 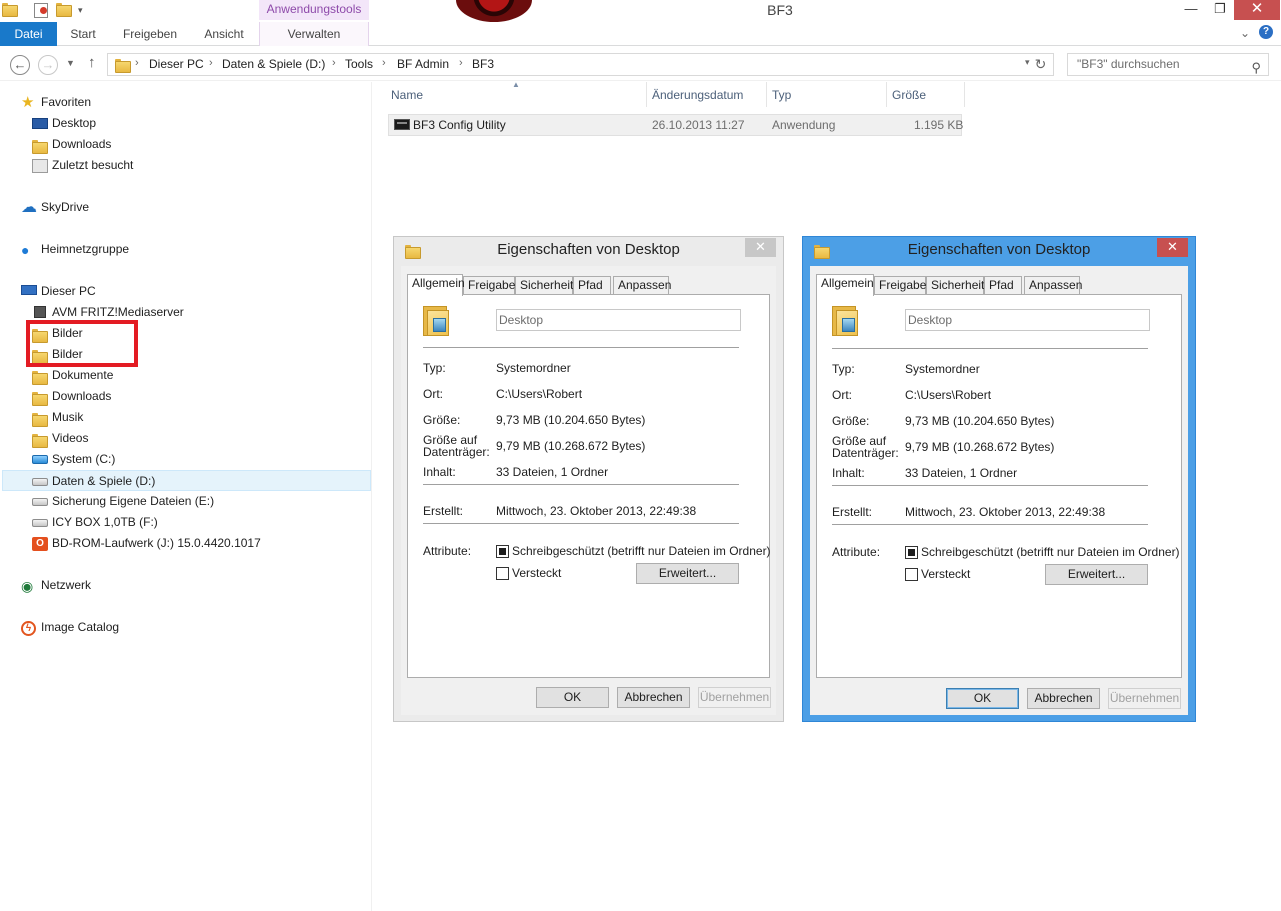 What do you see at coordinates (856, 552) in the screenshot?
I see `label-attributes: Attribute:` at bounding box center [856, 552].